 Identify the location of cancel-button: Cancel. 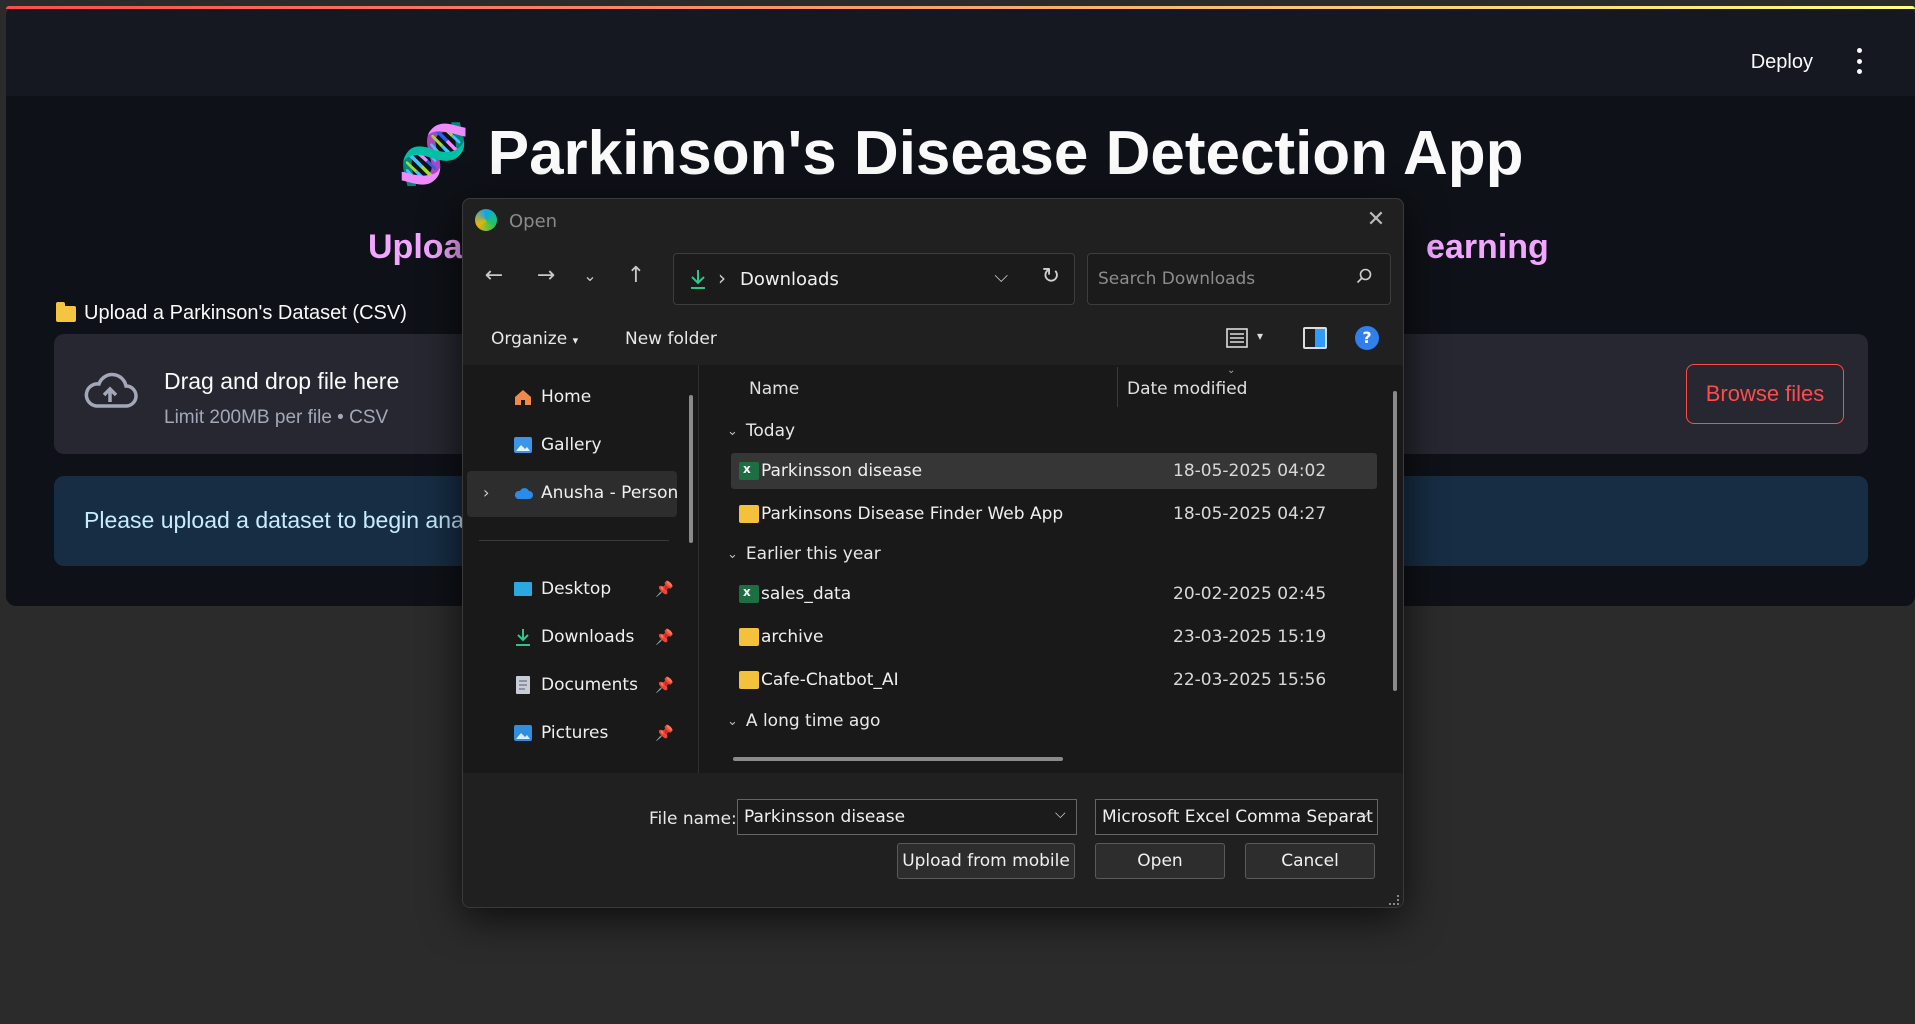
(1310, 861).